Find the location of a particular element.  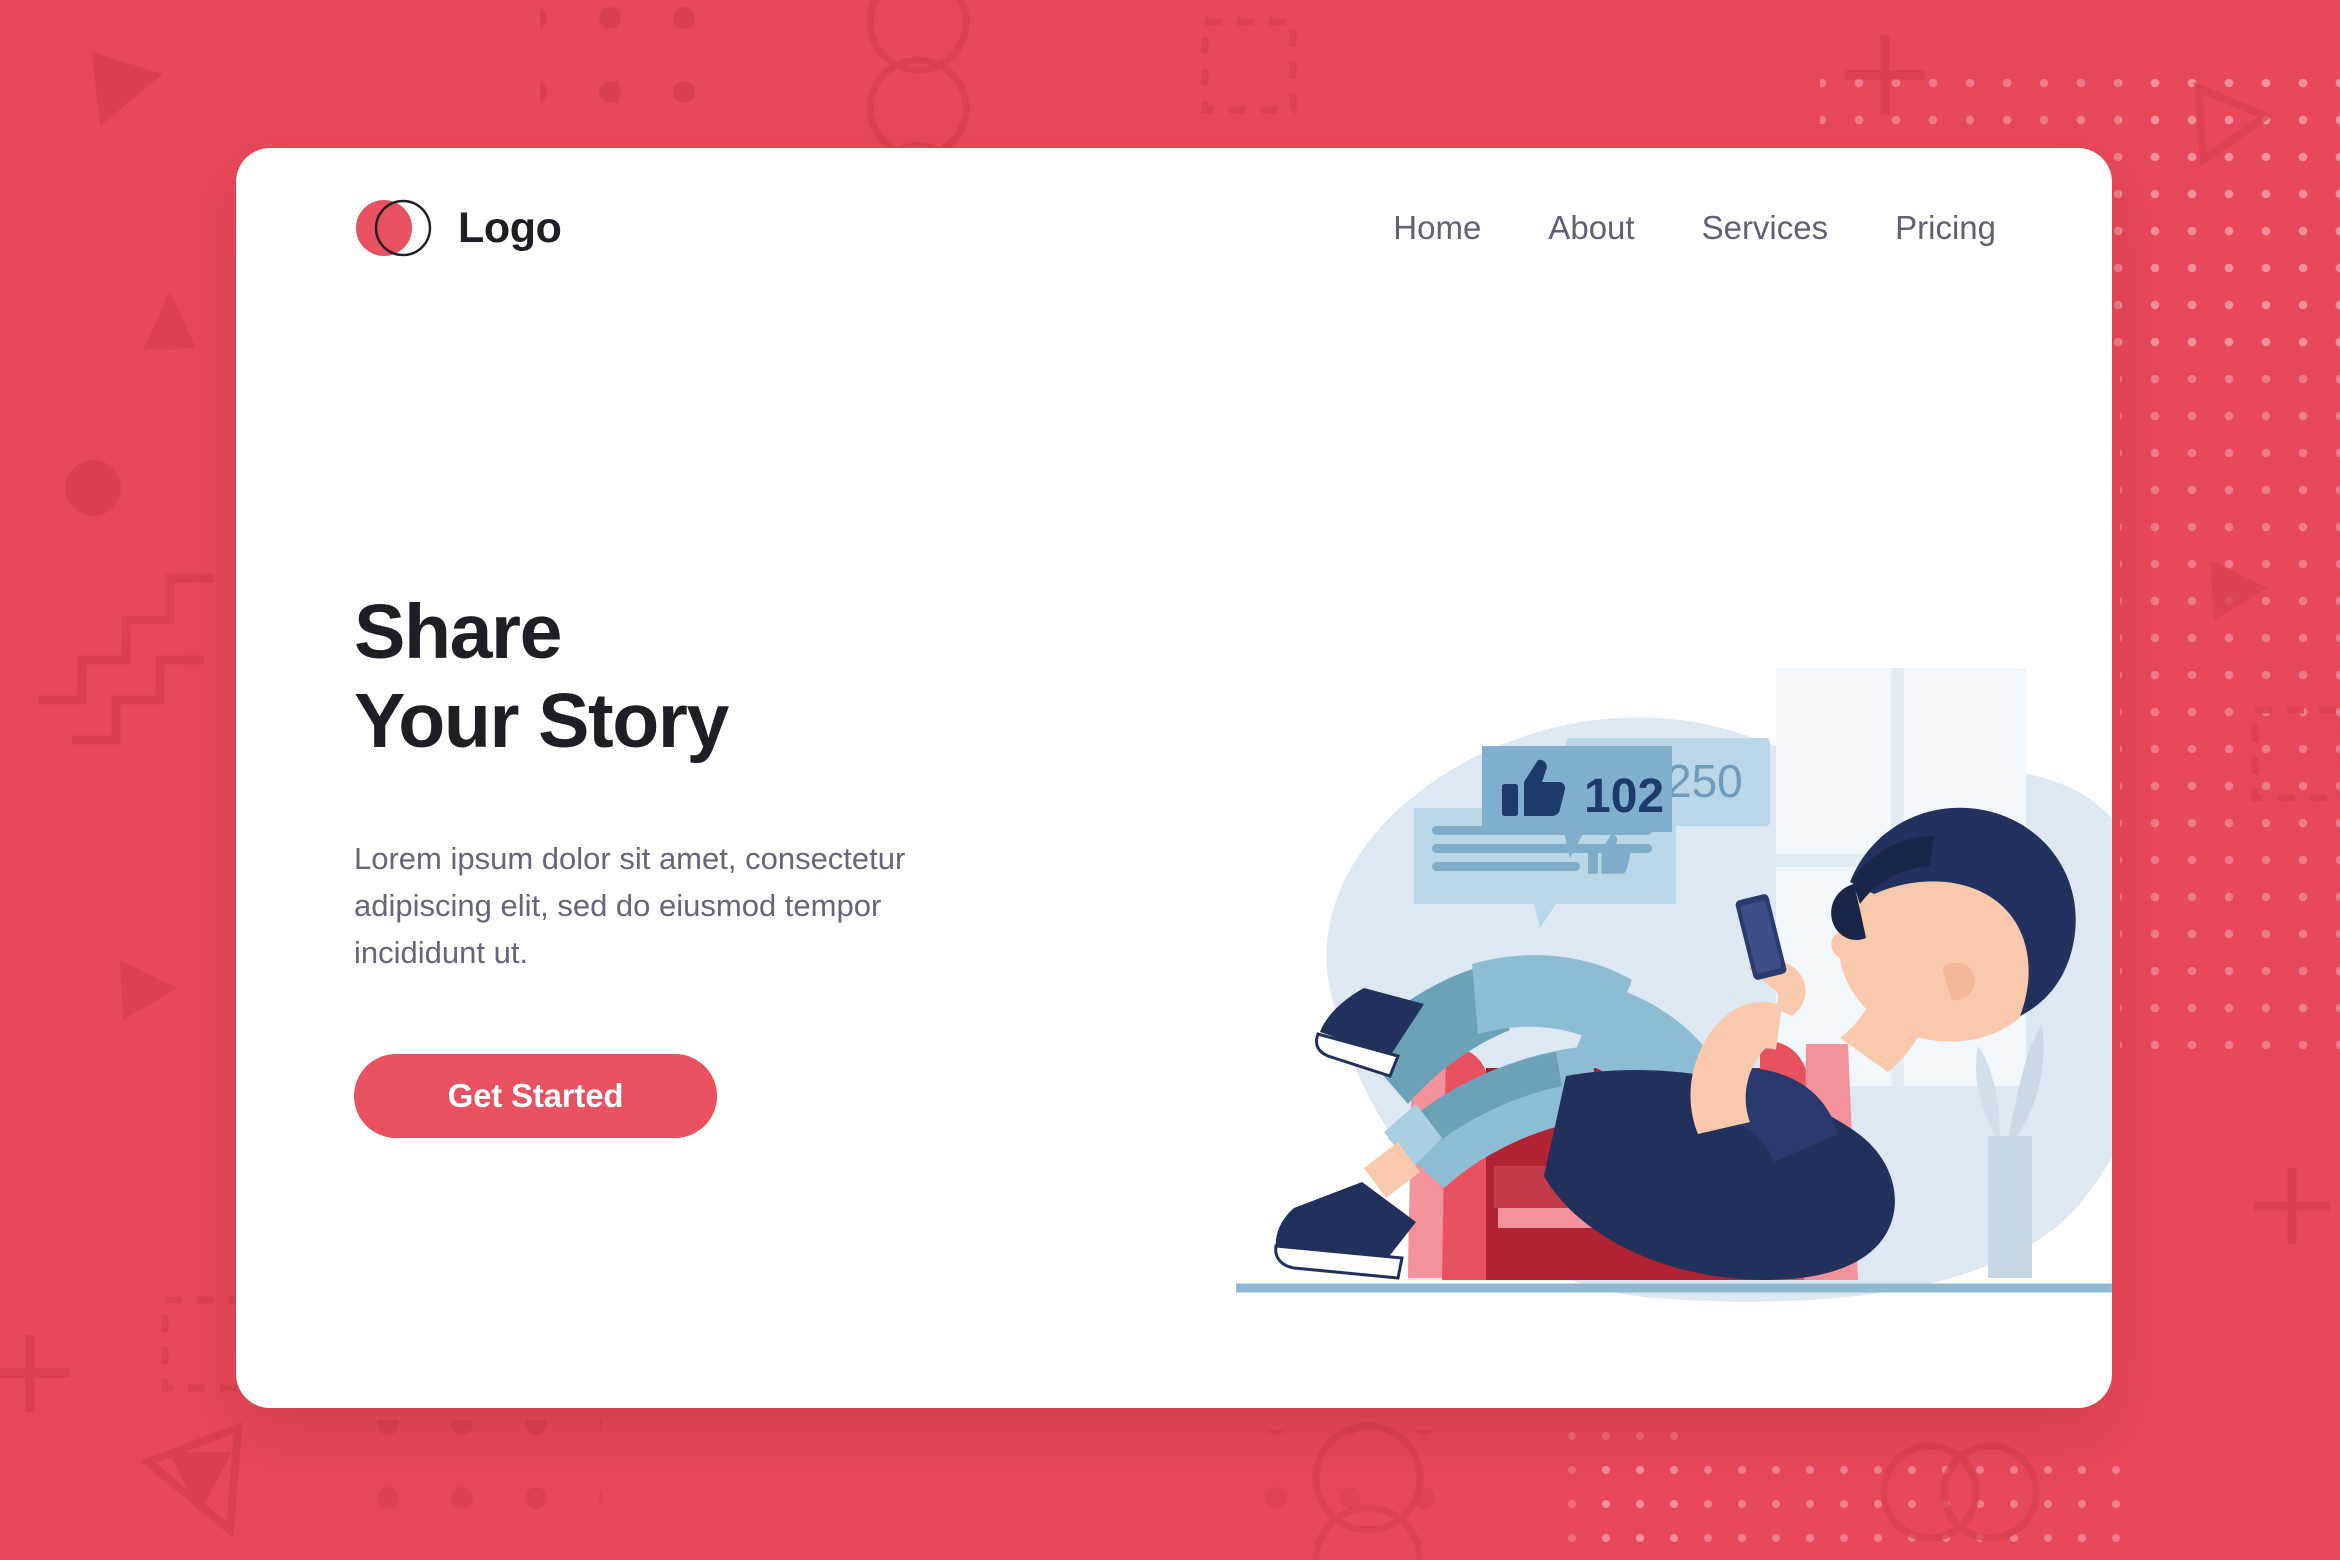

get-started-button: Get Started is located at coordinates (535, 1095).